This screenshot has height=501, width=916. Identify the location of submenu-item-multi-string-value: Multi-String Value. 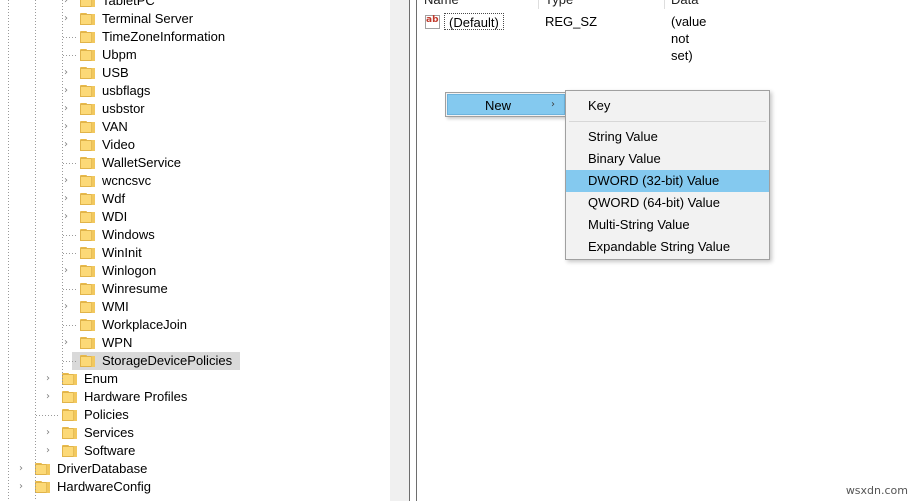
(667, 225).